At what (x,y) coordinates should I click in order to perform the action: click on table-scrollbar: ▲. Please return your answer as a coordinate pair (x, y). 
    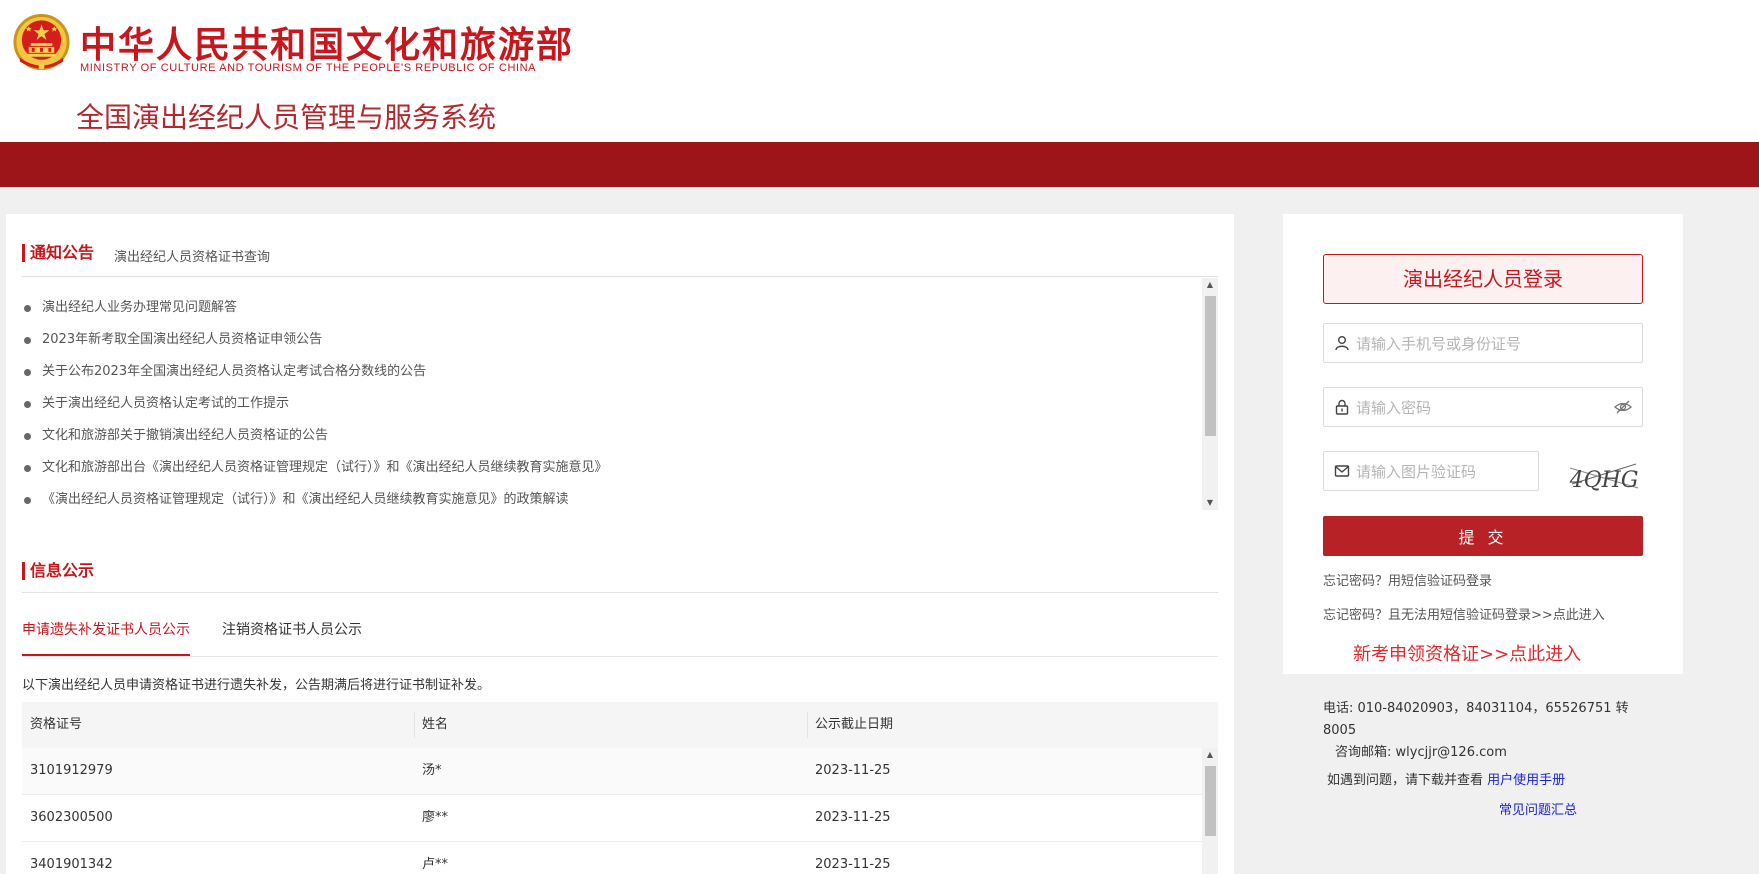
    Looking at the image, I should click on (1210, 811).